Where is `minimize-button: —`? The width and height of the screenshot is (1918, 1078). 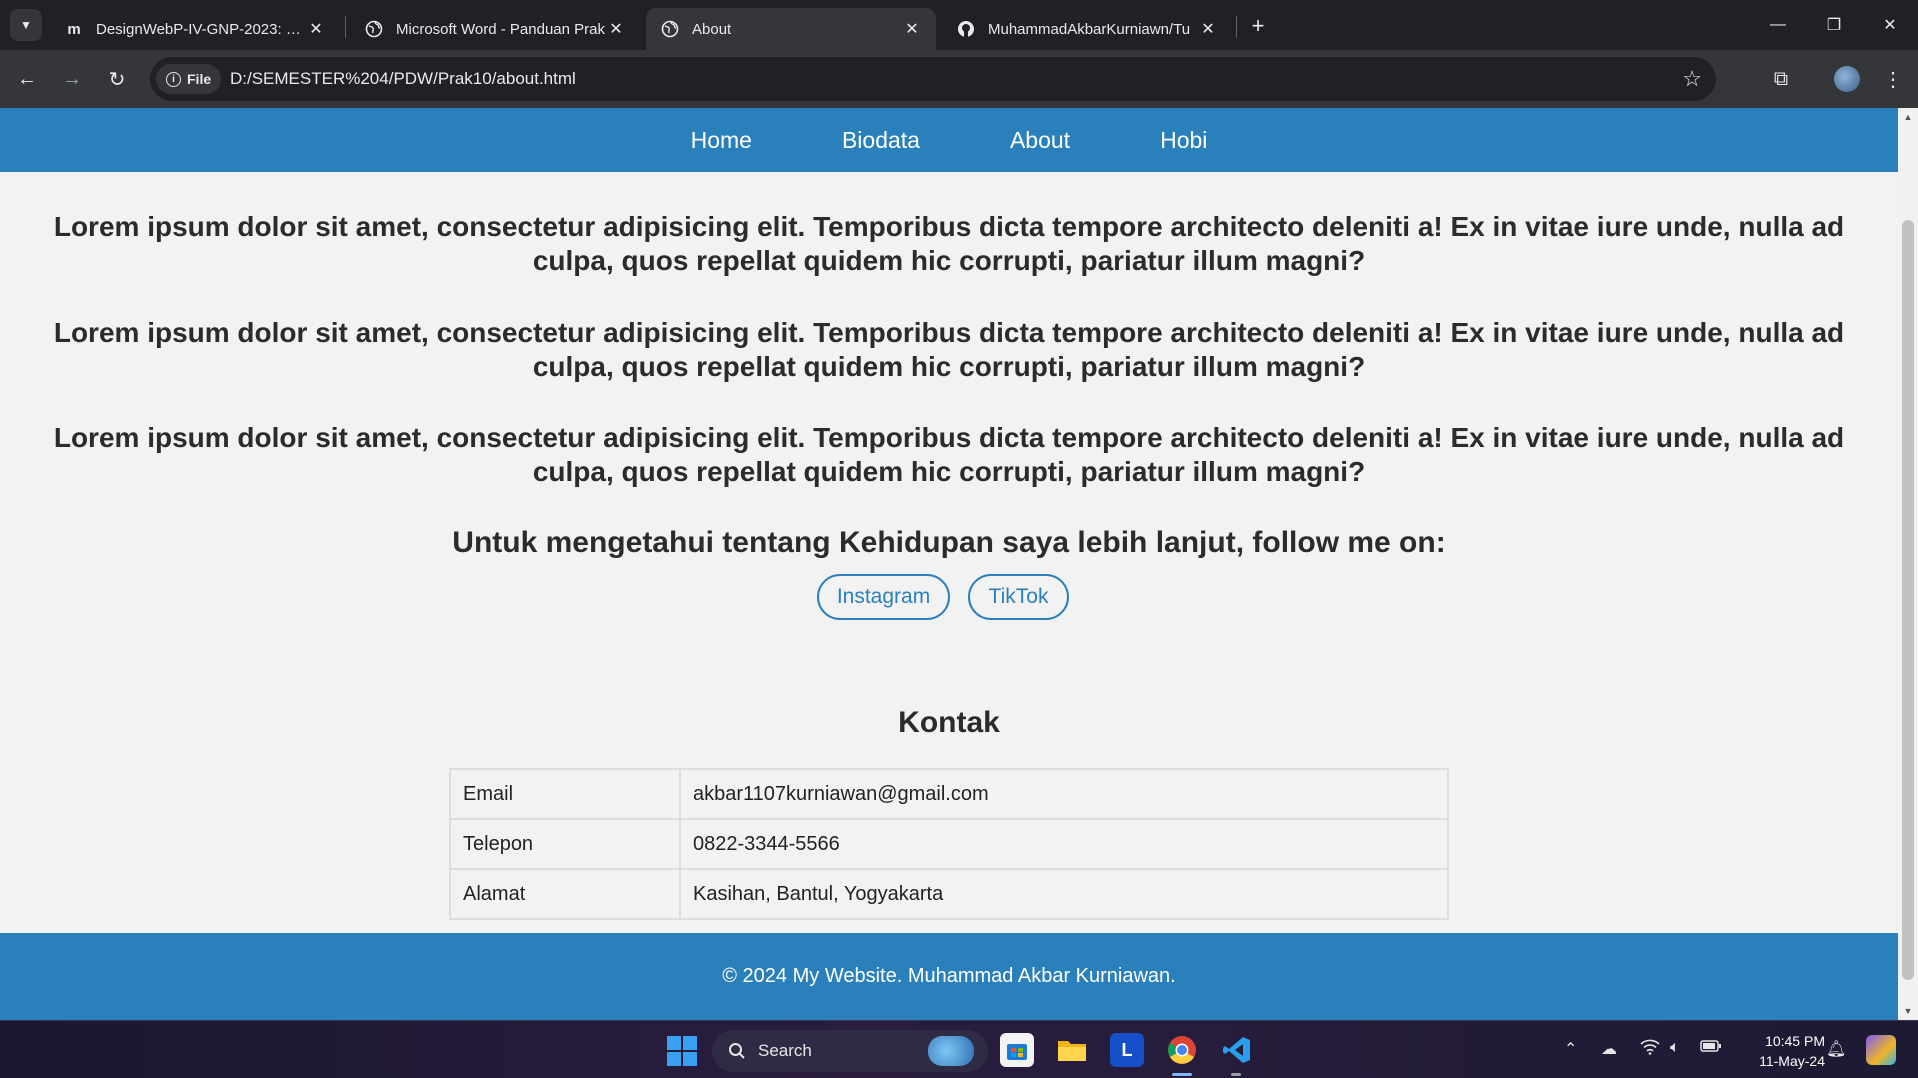
minimize-button: — is located at coordinates (1778, 25).